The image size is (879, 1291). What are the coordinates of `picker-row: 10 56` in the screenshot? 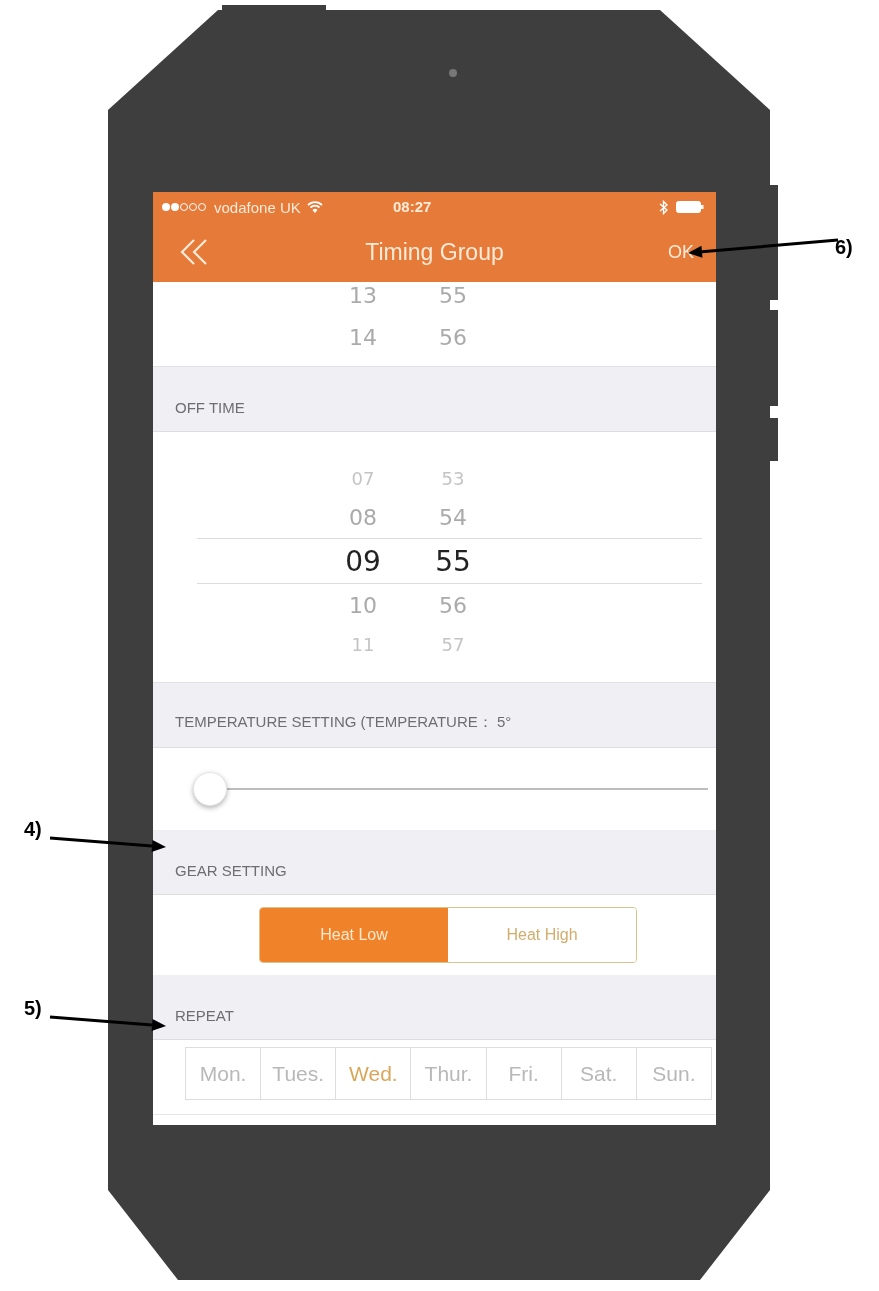 It's located at (434, 605).